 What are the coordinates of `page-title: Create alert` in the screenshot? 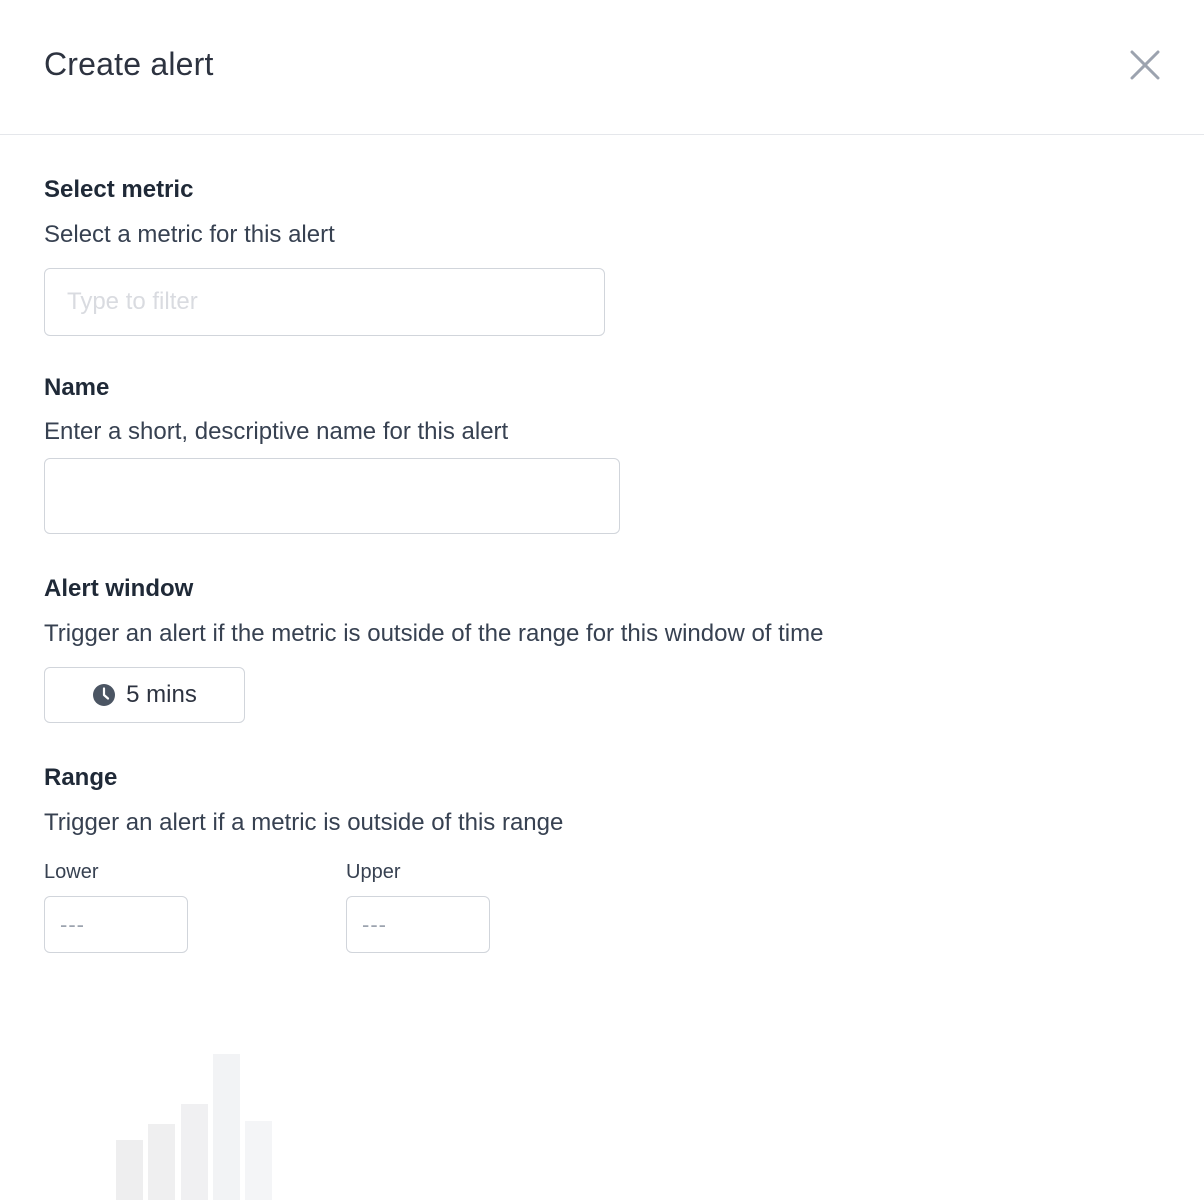 It's located at (129, 64).